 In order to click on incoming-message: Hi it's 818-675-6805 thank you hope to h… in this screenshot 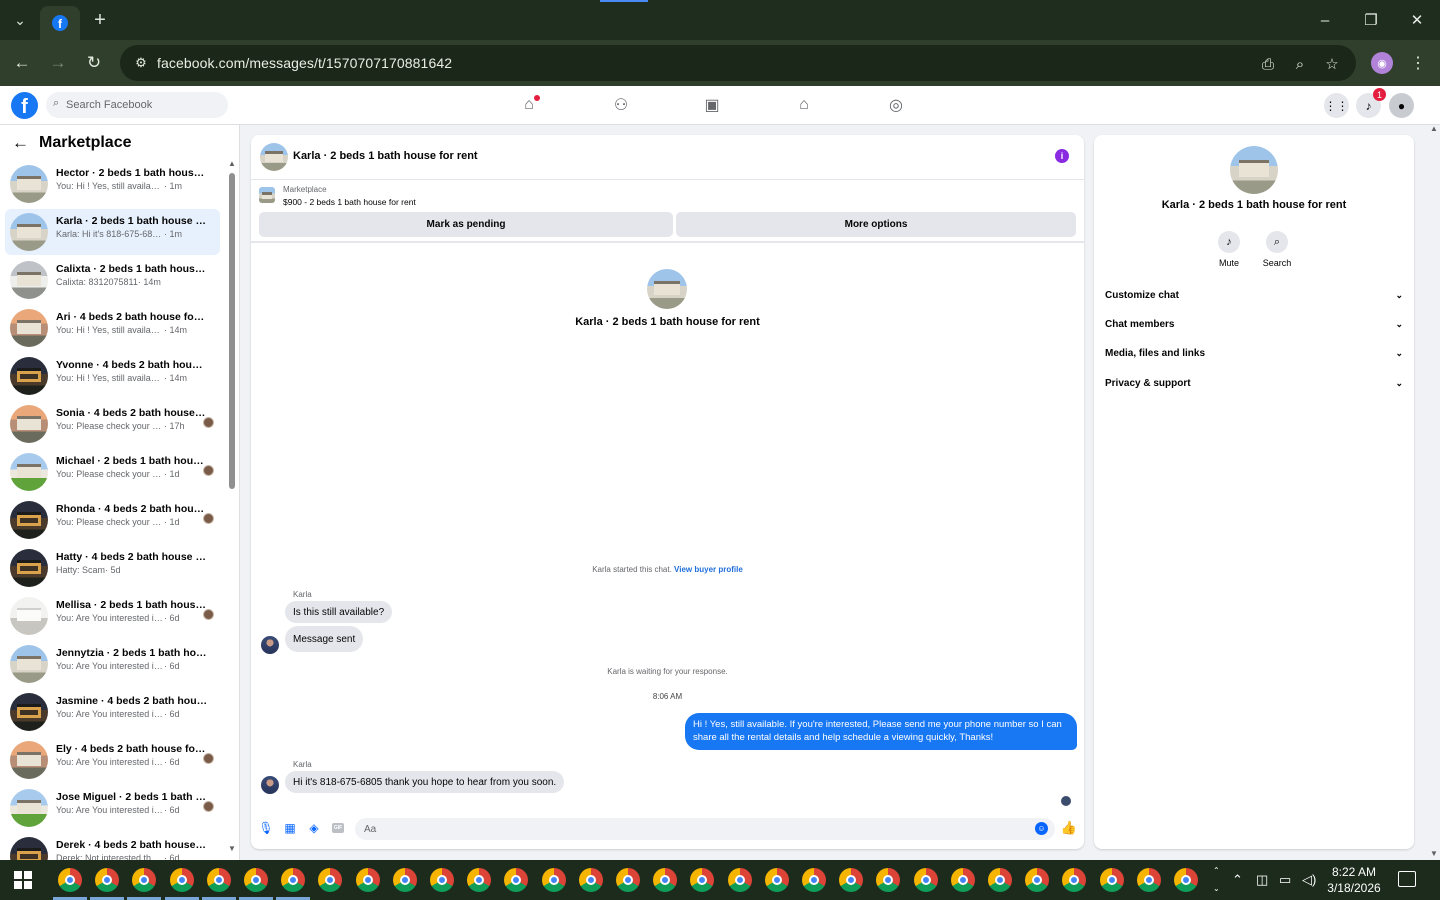, I will do `click(425, 782)`.